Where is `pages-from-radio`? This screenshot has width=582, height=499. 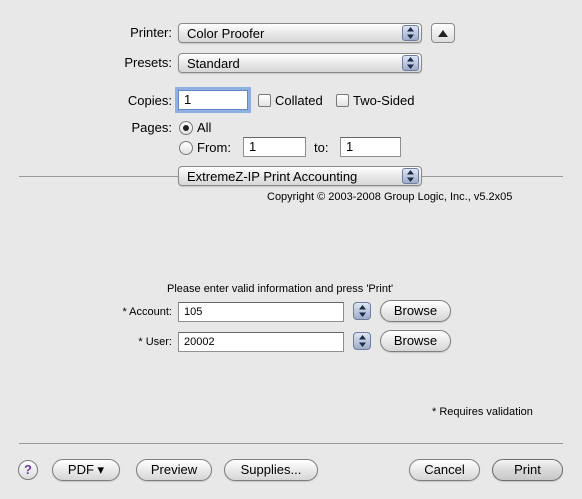 pages-from-radio is located at coordinates (186, 148).